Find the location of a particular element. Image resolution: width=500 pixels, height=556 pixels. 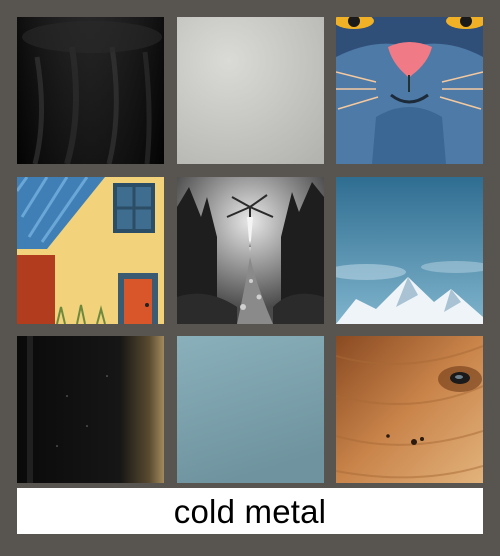

caption-text: cold metal is located at coordinates (250, 511).